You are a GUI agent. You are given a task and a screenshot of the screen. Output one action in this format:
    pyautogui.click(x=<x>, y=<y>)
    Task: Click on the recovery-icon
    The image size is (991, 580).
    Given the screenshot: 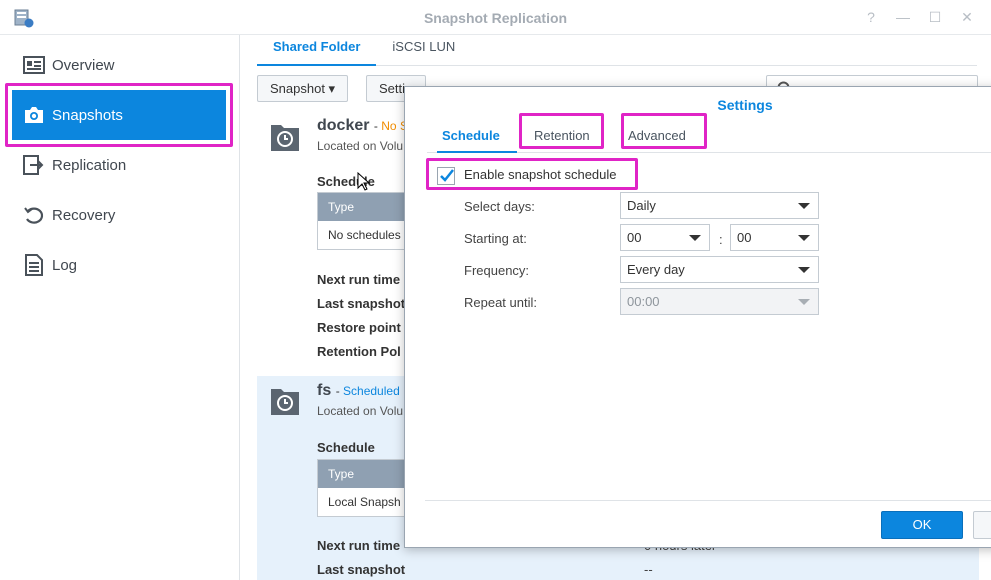 What is the action you would take?
    pyautogui.click(x=34, y=215)
    